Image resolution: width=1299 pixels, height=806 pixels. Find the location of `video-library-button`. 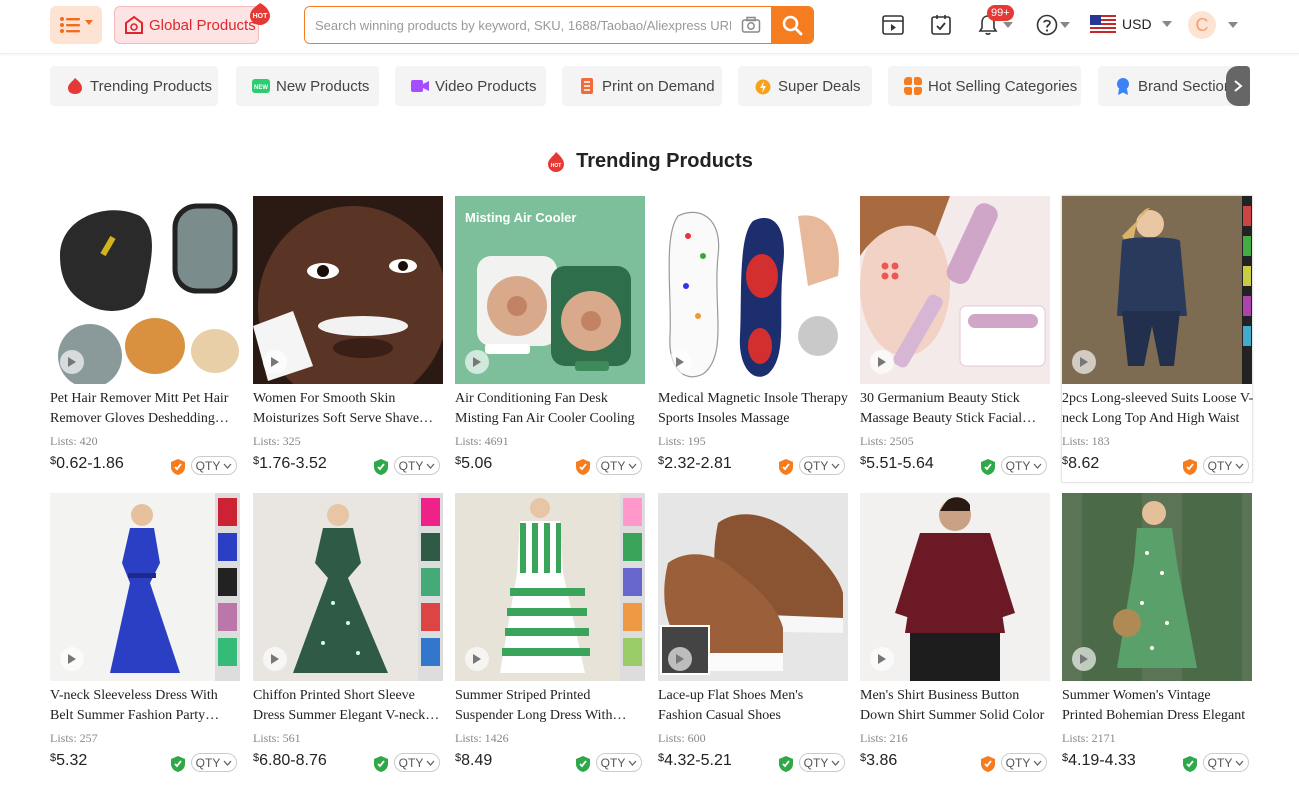

video-library-button is located at coordinates (893, 25).